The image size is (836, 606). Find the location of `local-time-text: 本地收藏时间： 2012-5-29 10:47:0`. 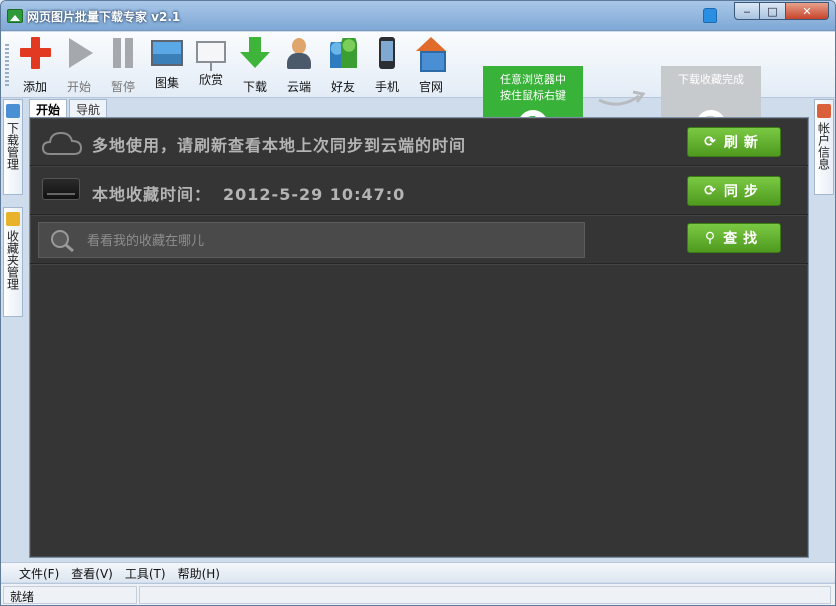

local-time-text: 本地收藏时间： 2012-5-29 10:47:0 is located at coordinates (248, 193).